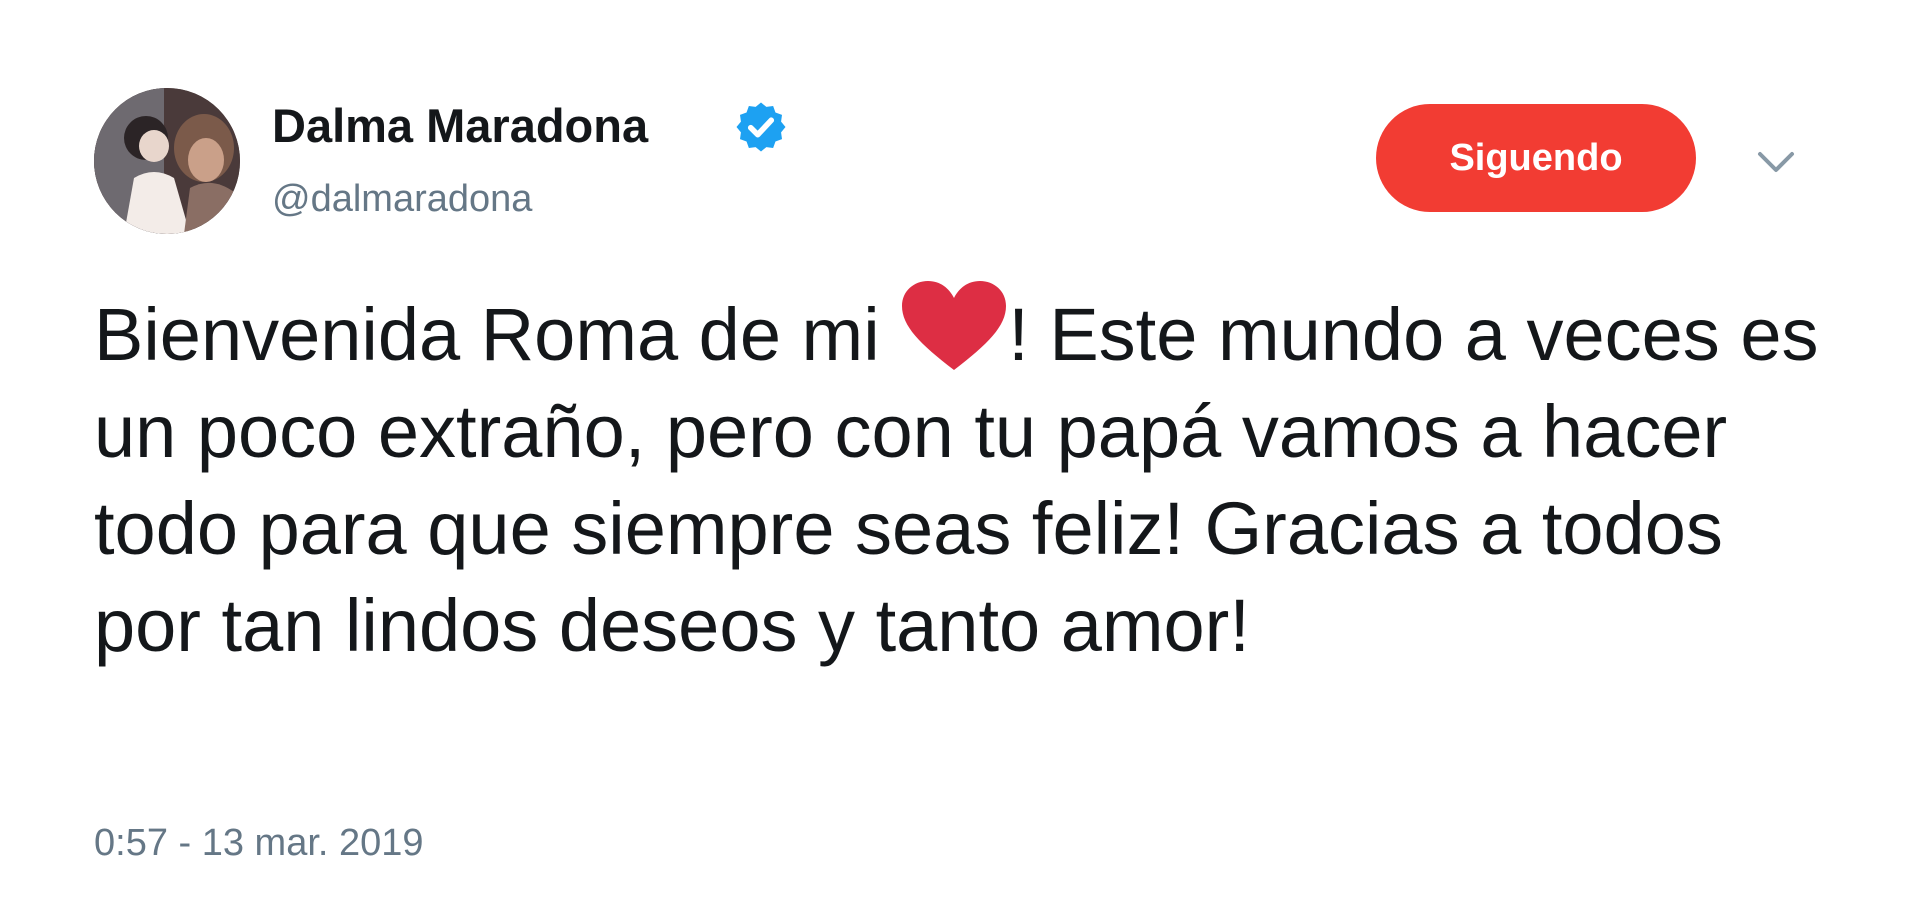 Image resolution: width=1920 pixels, height=905 pixels. Describe the element at coordinates (497, 334) in the screenshot. I see `tweet-text-start: Bienvenida Roma de mi` at that location.